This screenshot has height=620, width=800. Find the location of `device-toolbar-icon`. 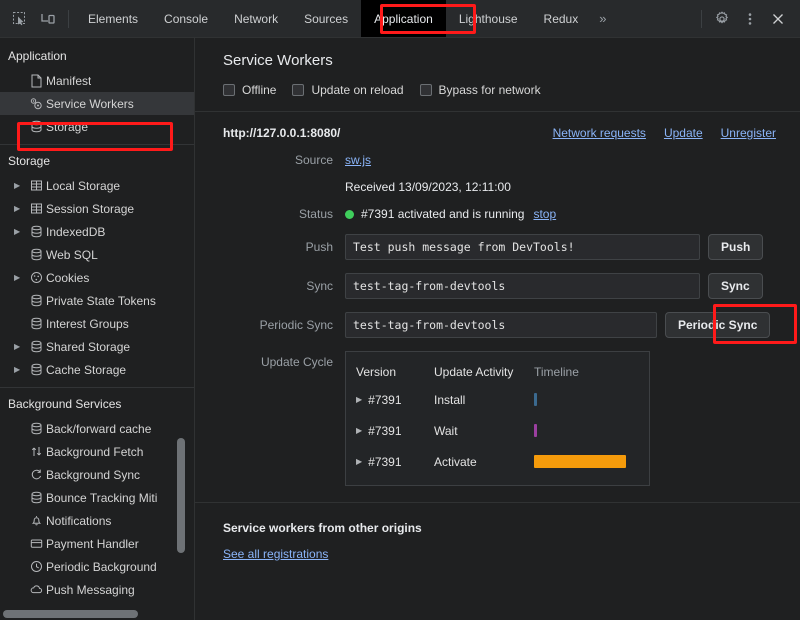

device-toolbar-icon is located at coordinates (48, 19).